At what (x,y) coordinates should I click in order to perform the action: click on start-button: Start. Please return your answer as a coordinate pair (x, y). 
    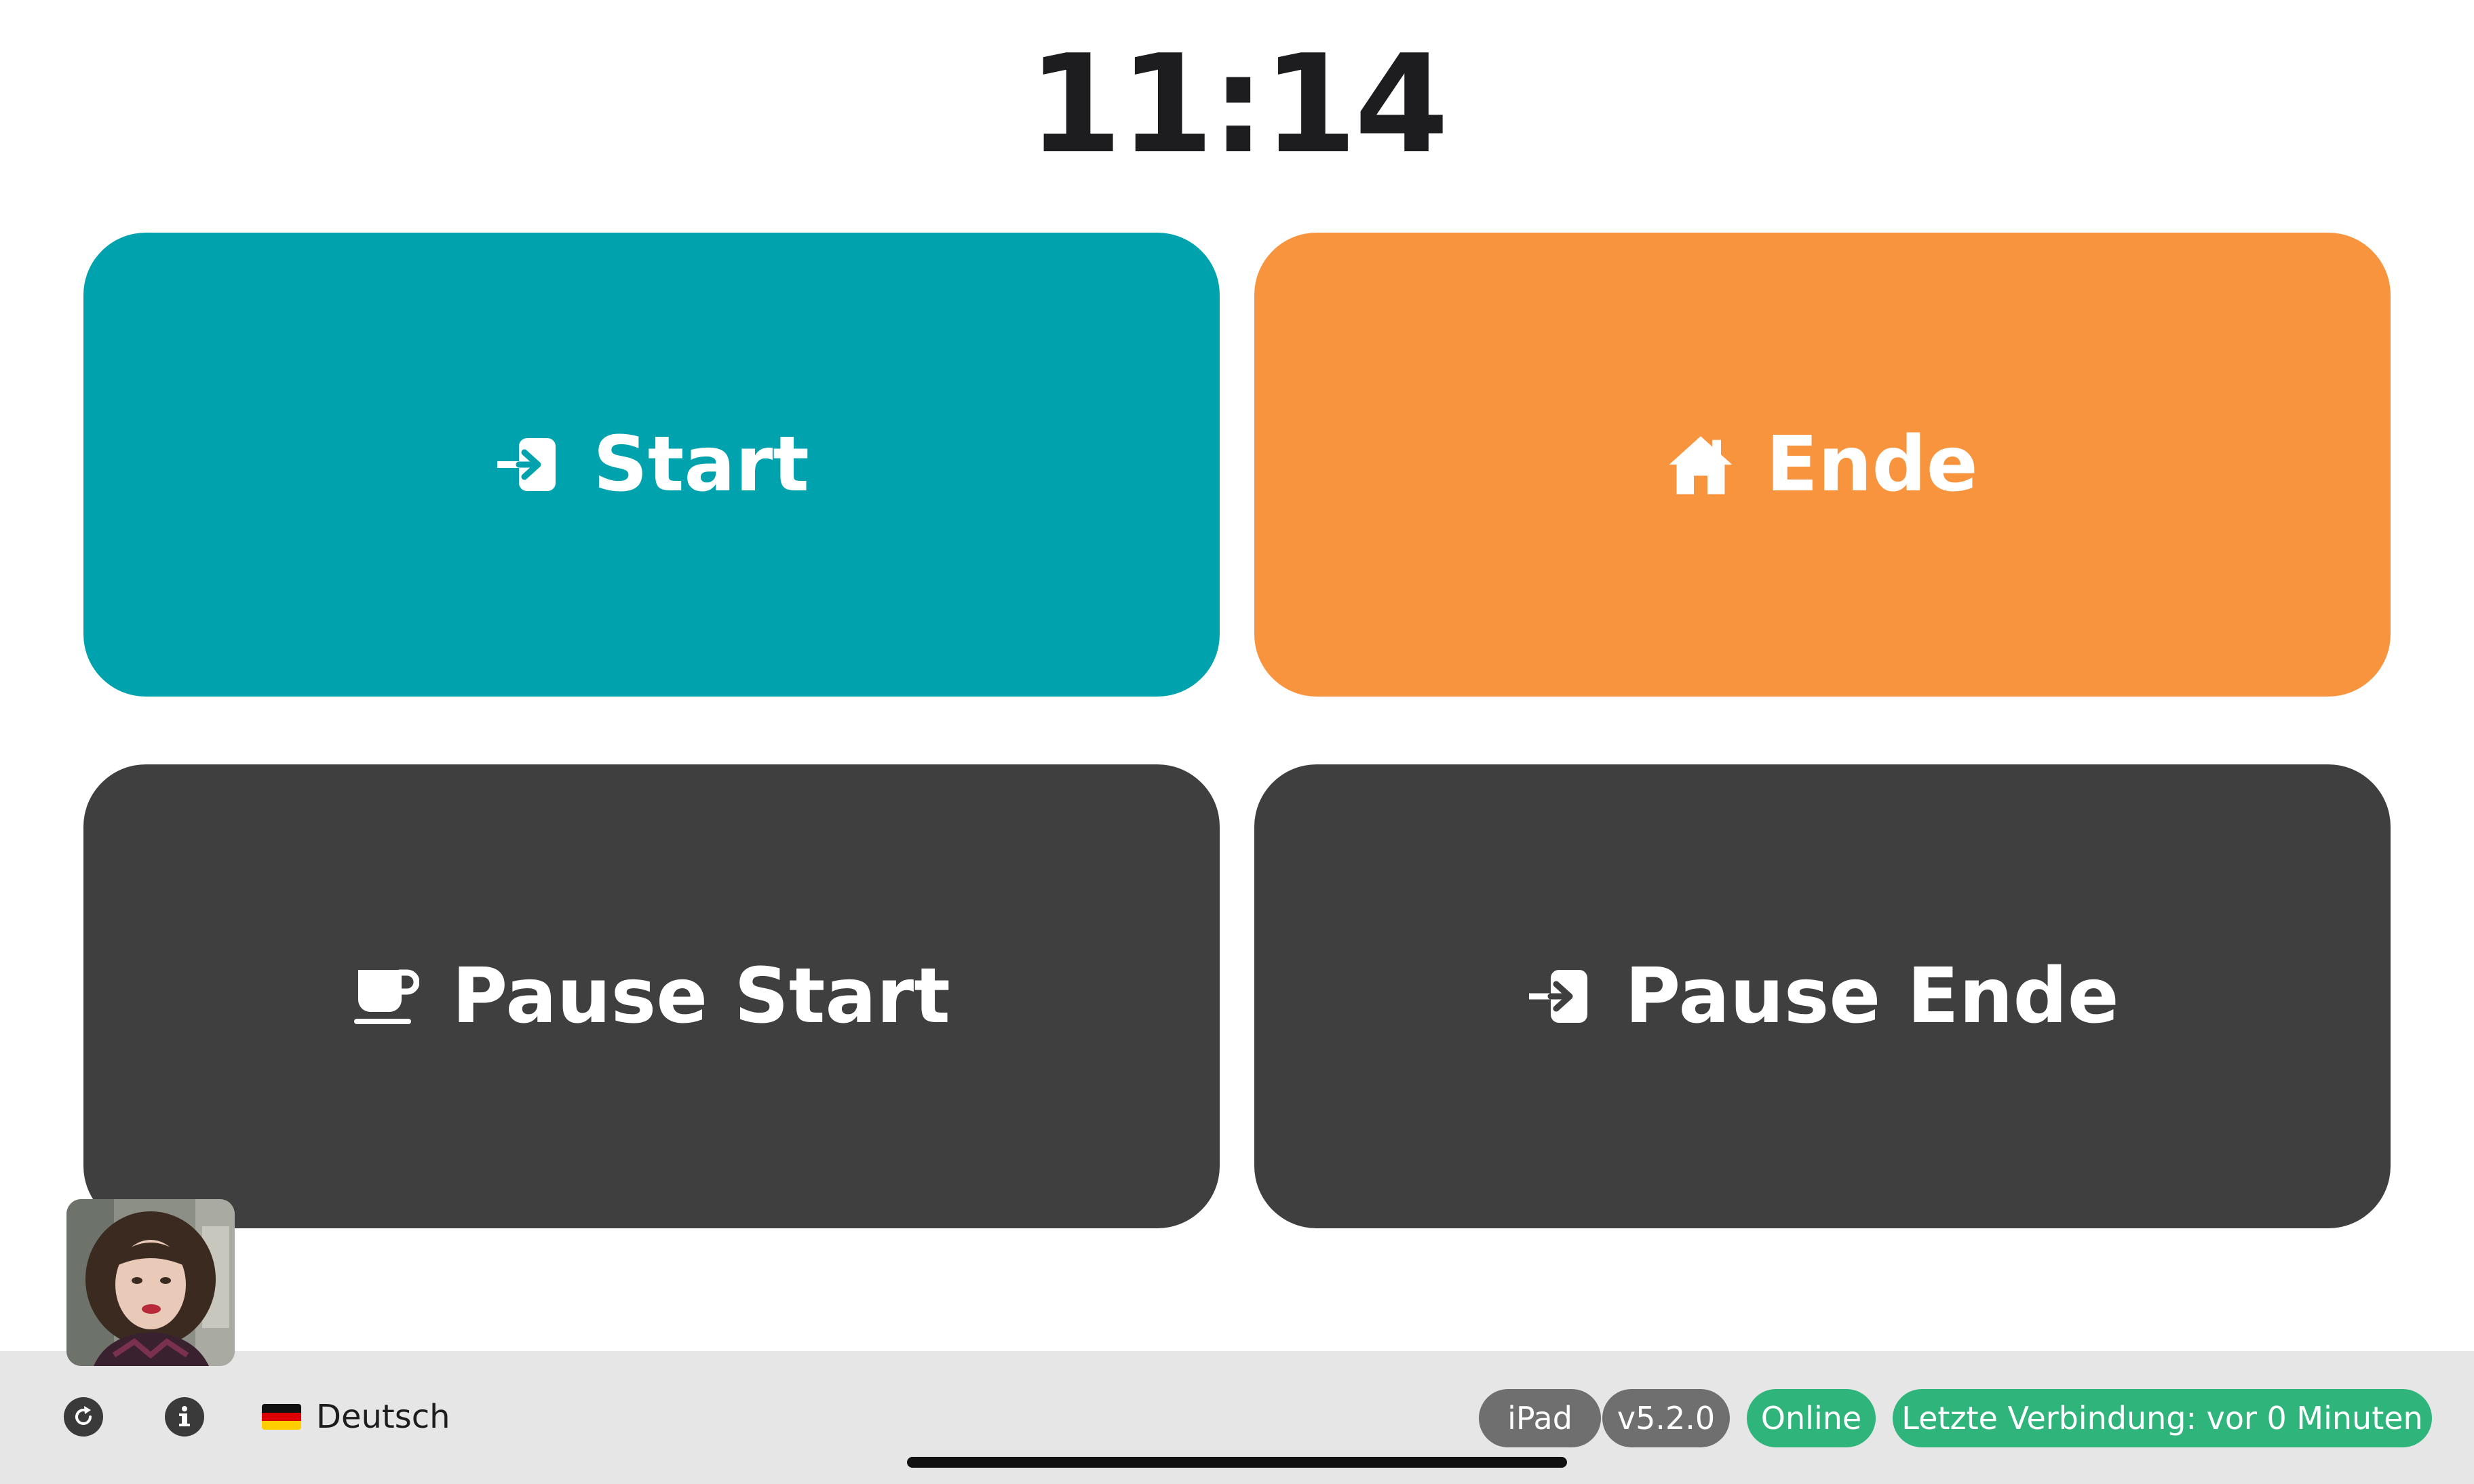
    Looking at the image, I should click on (651, 465).